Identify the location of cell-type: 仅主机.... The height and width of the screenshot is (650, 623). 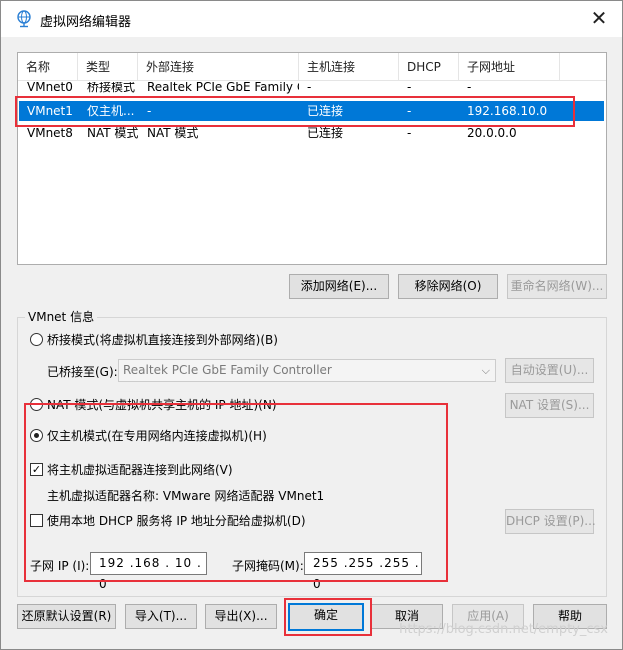
(111, 111).